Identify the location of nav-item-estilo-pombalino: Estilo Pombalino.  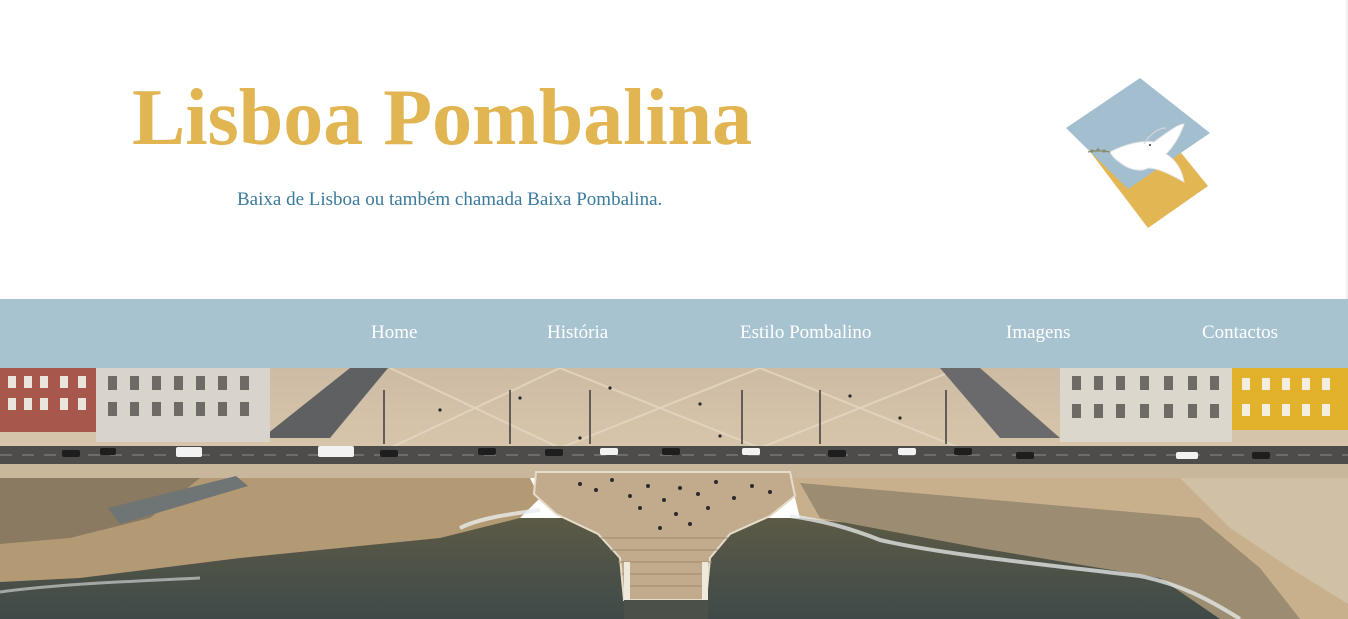
(805, 333).